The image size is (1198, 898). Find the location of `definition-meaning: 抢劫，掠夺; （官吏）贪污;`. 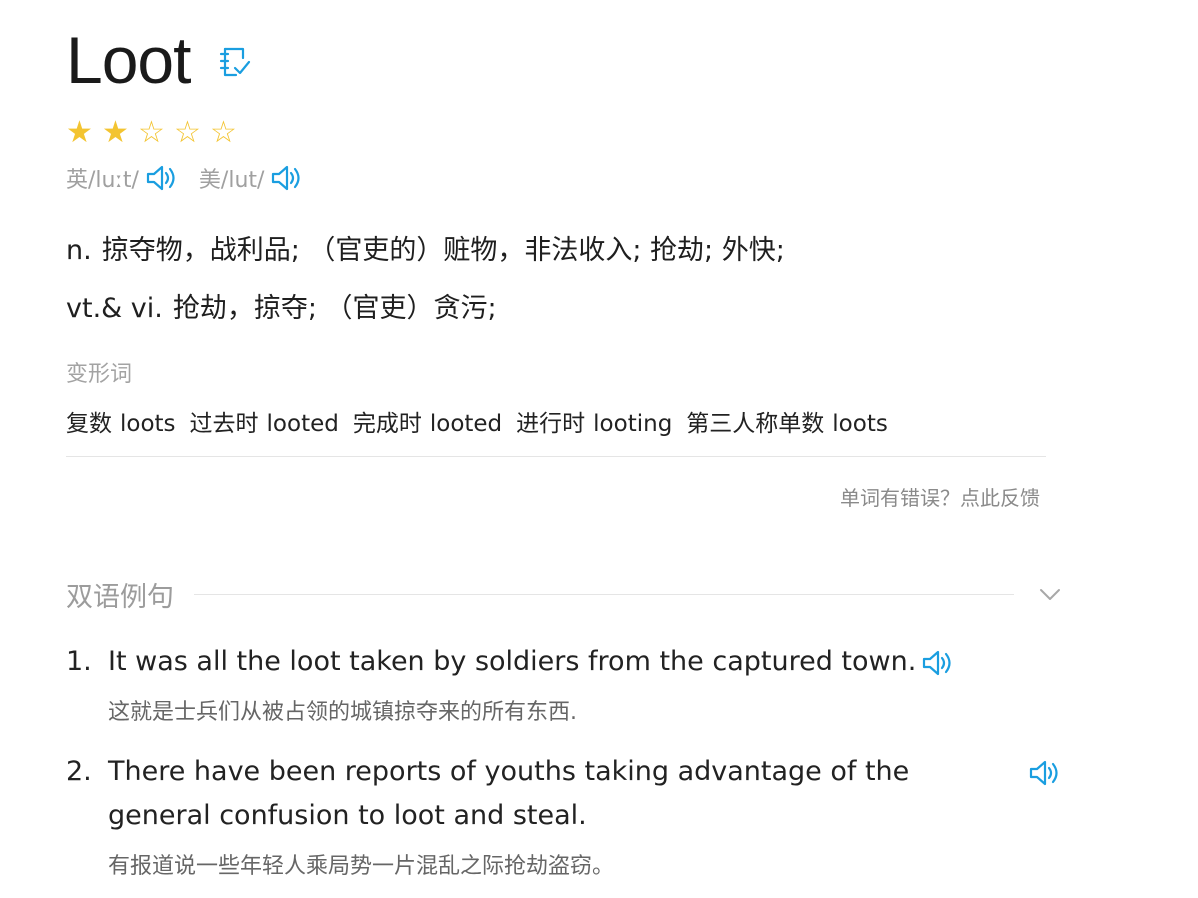

definition-meaning: 抢劫，掠夺; （官吏）贪污; is located at coordinates (334, 308).